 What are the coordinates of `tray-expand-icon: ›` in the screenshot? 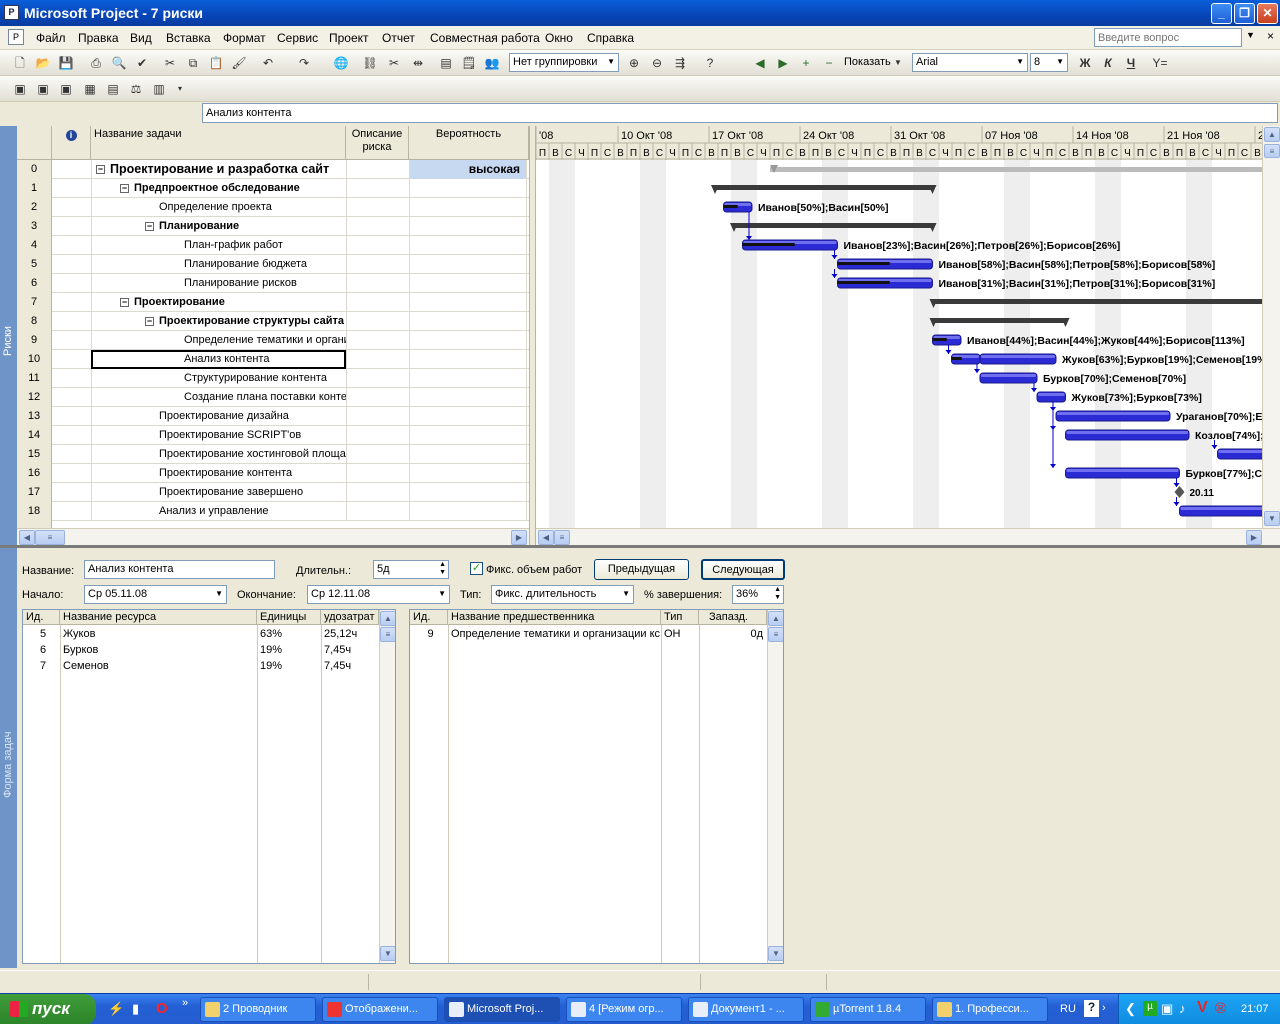 It's located at (1104, 1008).